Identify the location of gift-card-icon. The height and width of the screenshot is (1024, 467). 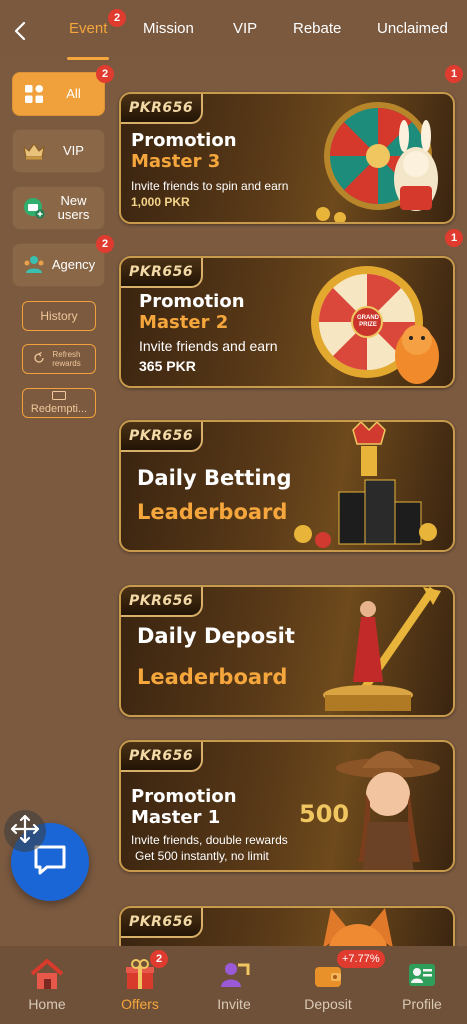
(59, 397).